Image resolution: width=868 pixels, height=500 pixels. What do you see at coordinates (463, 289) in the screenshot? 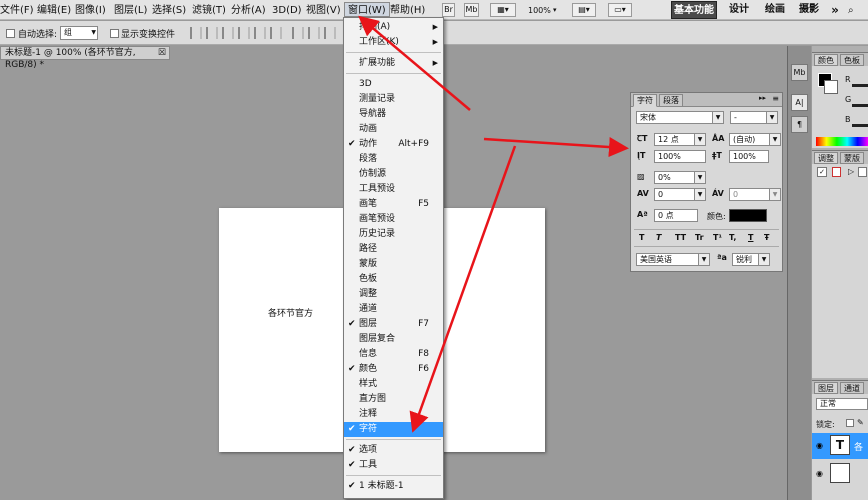
I see `arrow-to-character-item` at bounding box center [463, 289].